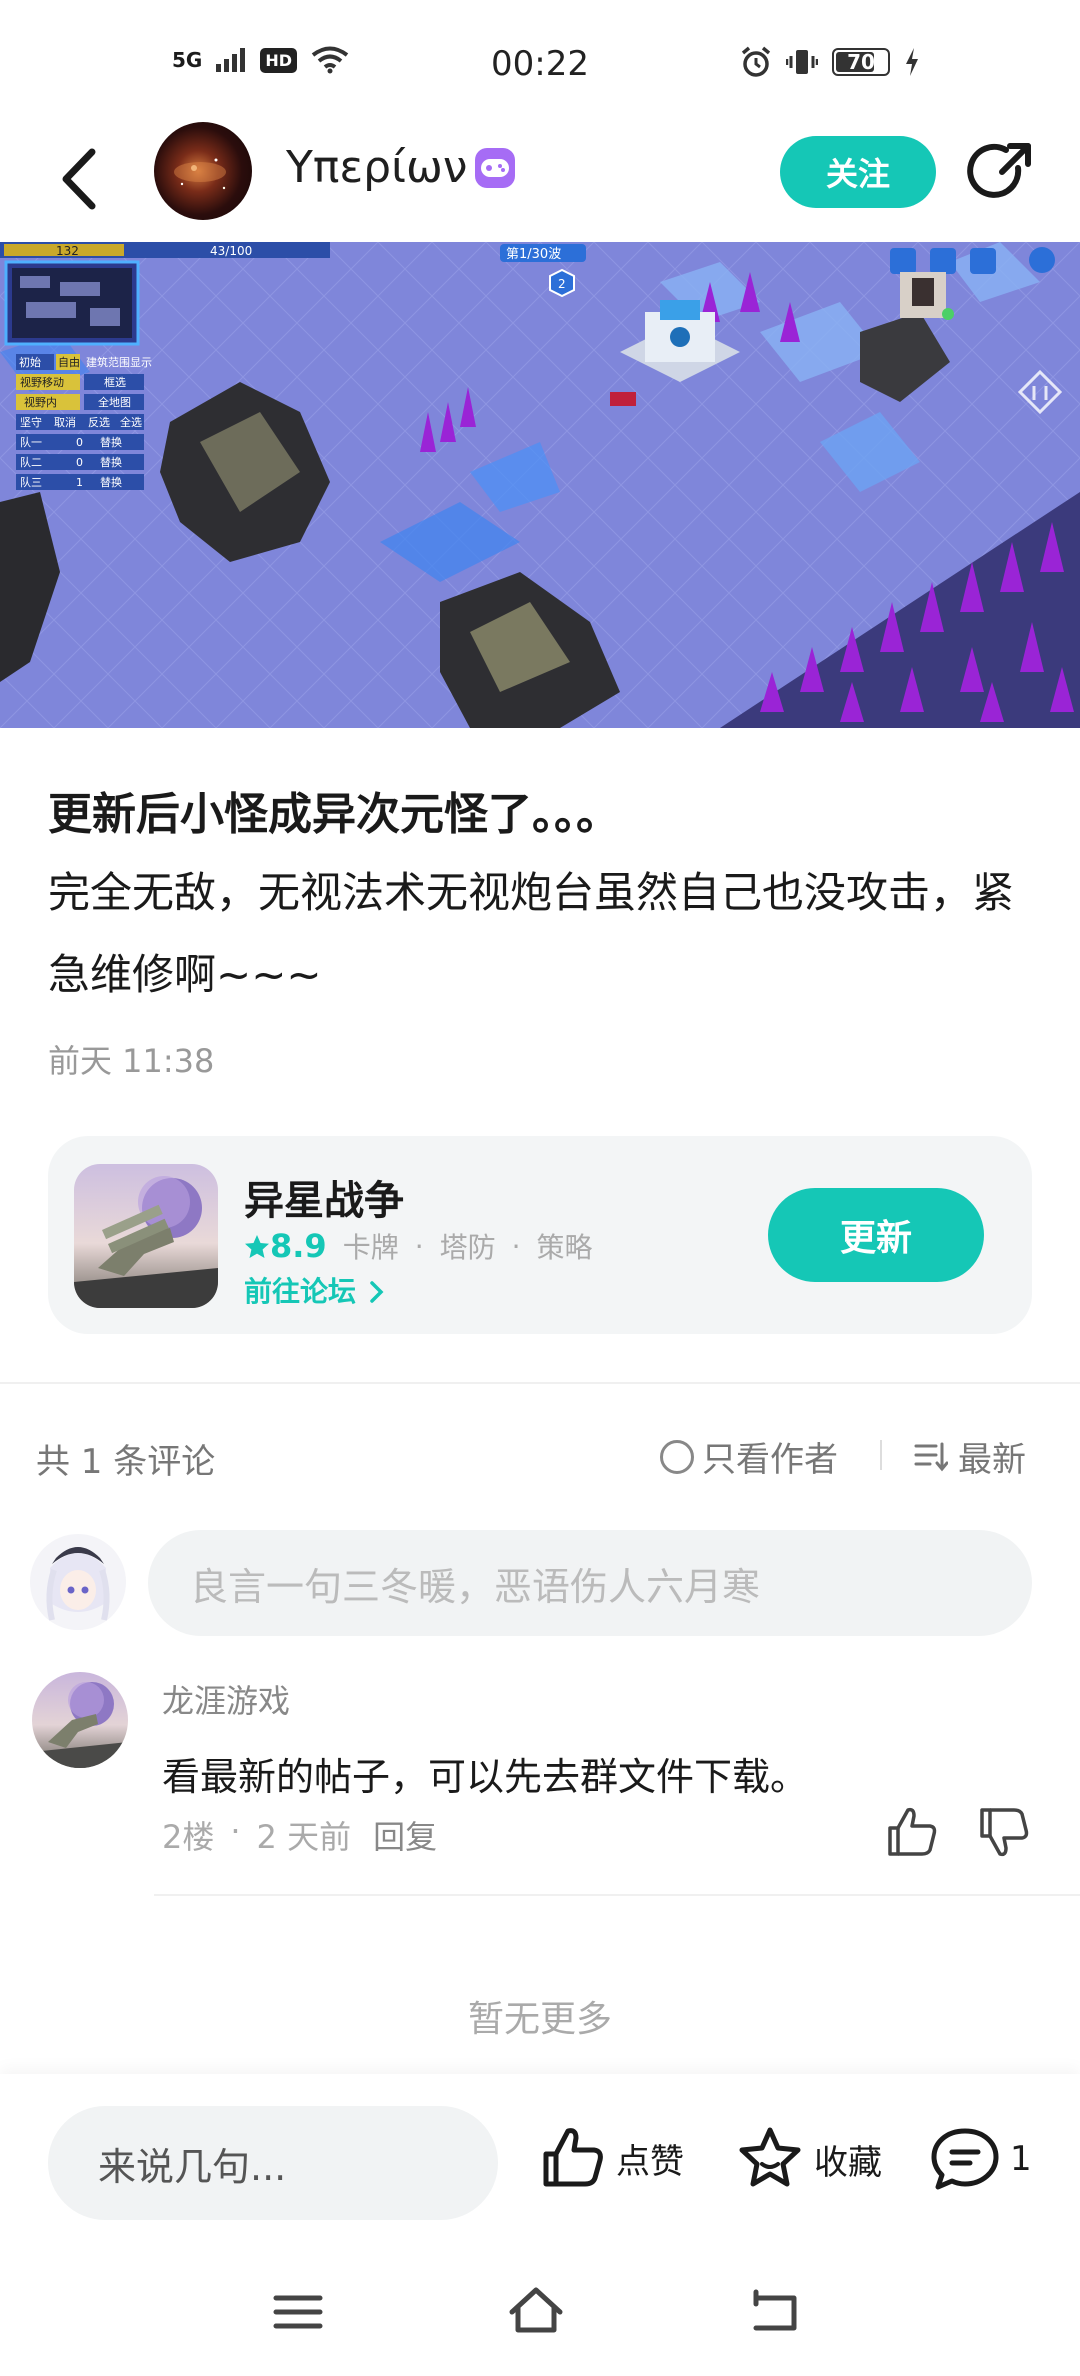  What do you see at coordinates (802, 62) in the screenshot?
I see `vibrate-icon` at bounding box center [802, 62].